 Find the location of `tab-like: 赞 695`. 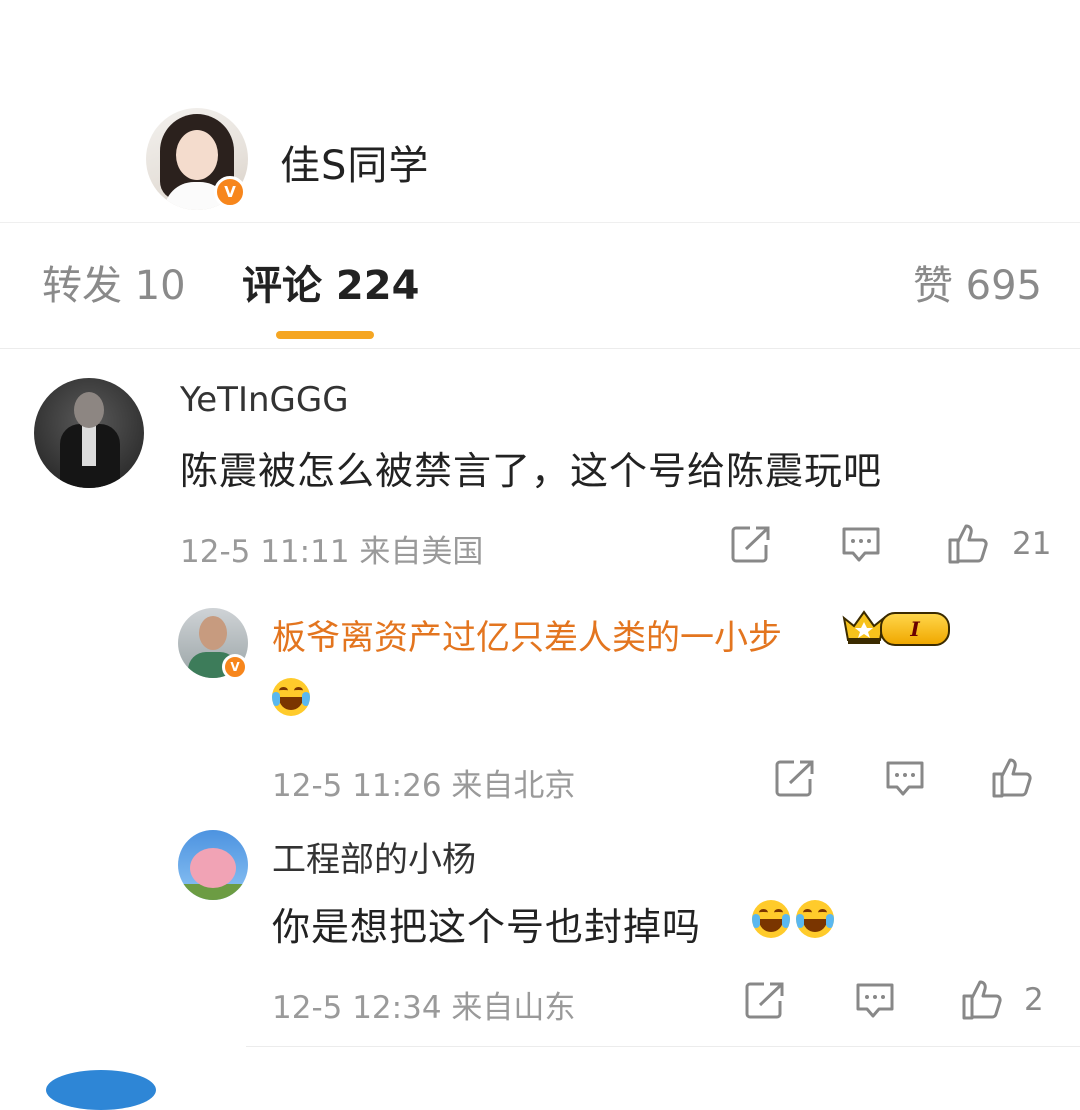

tab-like: 赞 695 is located at coordinates (977, 286).